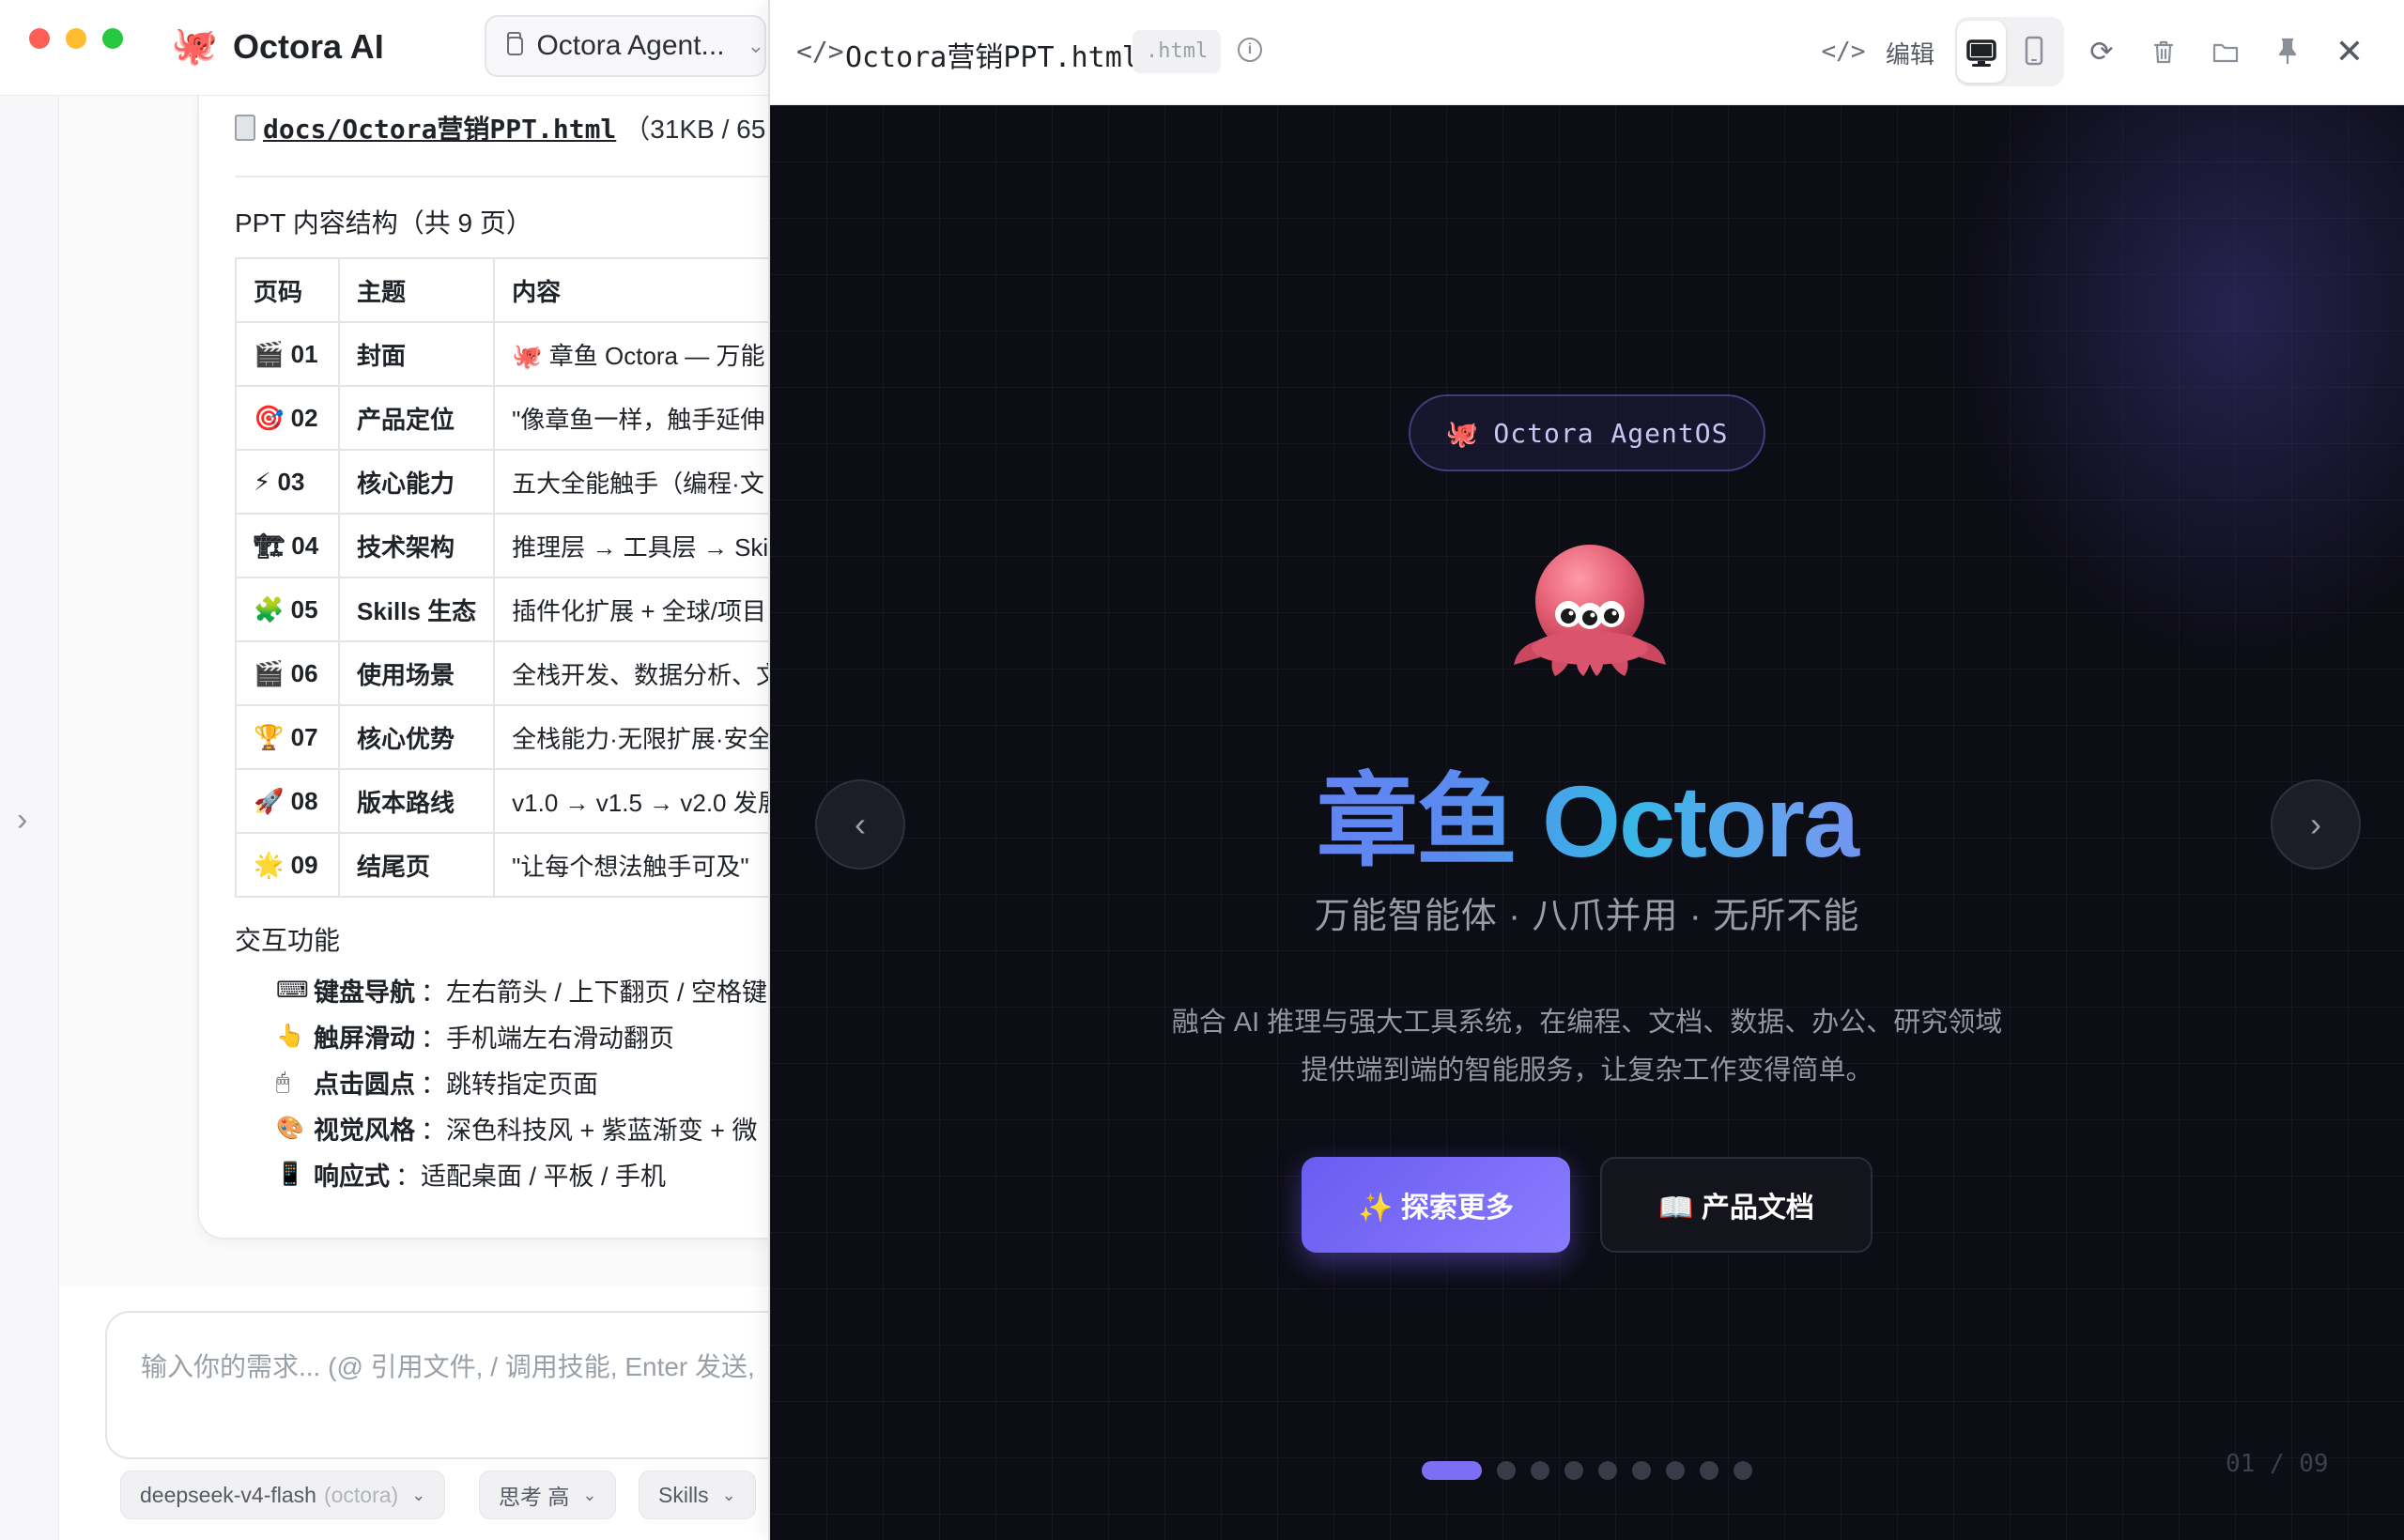  Describe the element at coordinates (304, 609) in the screenshot. I see `page-number: 05` at that location.